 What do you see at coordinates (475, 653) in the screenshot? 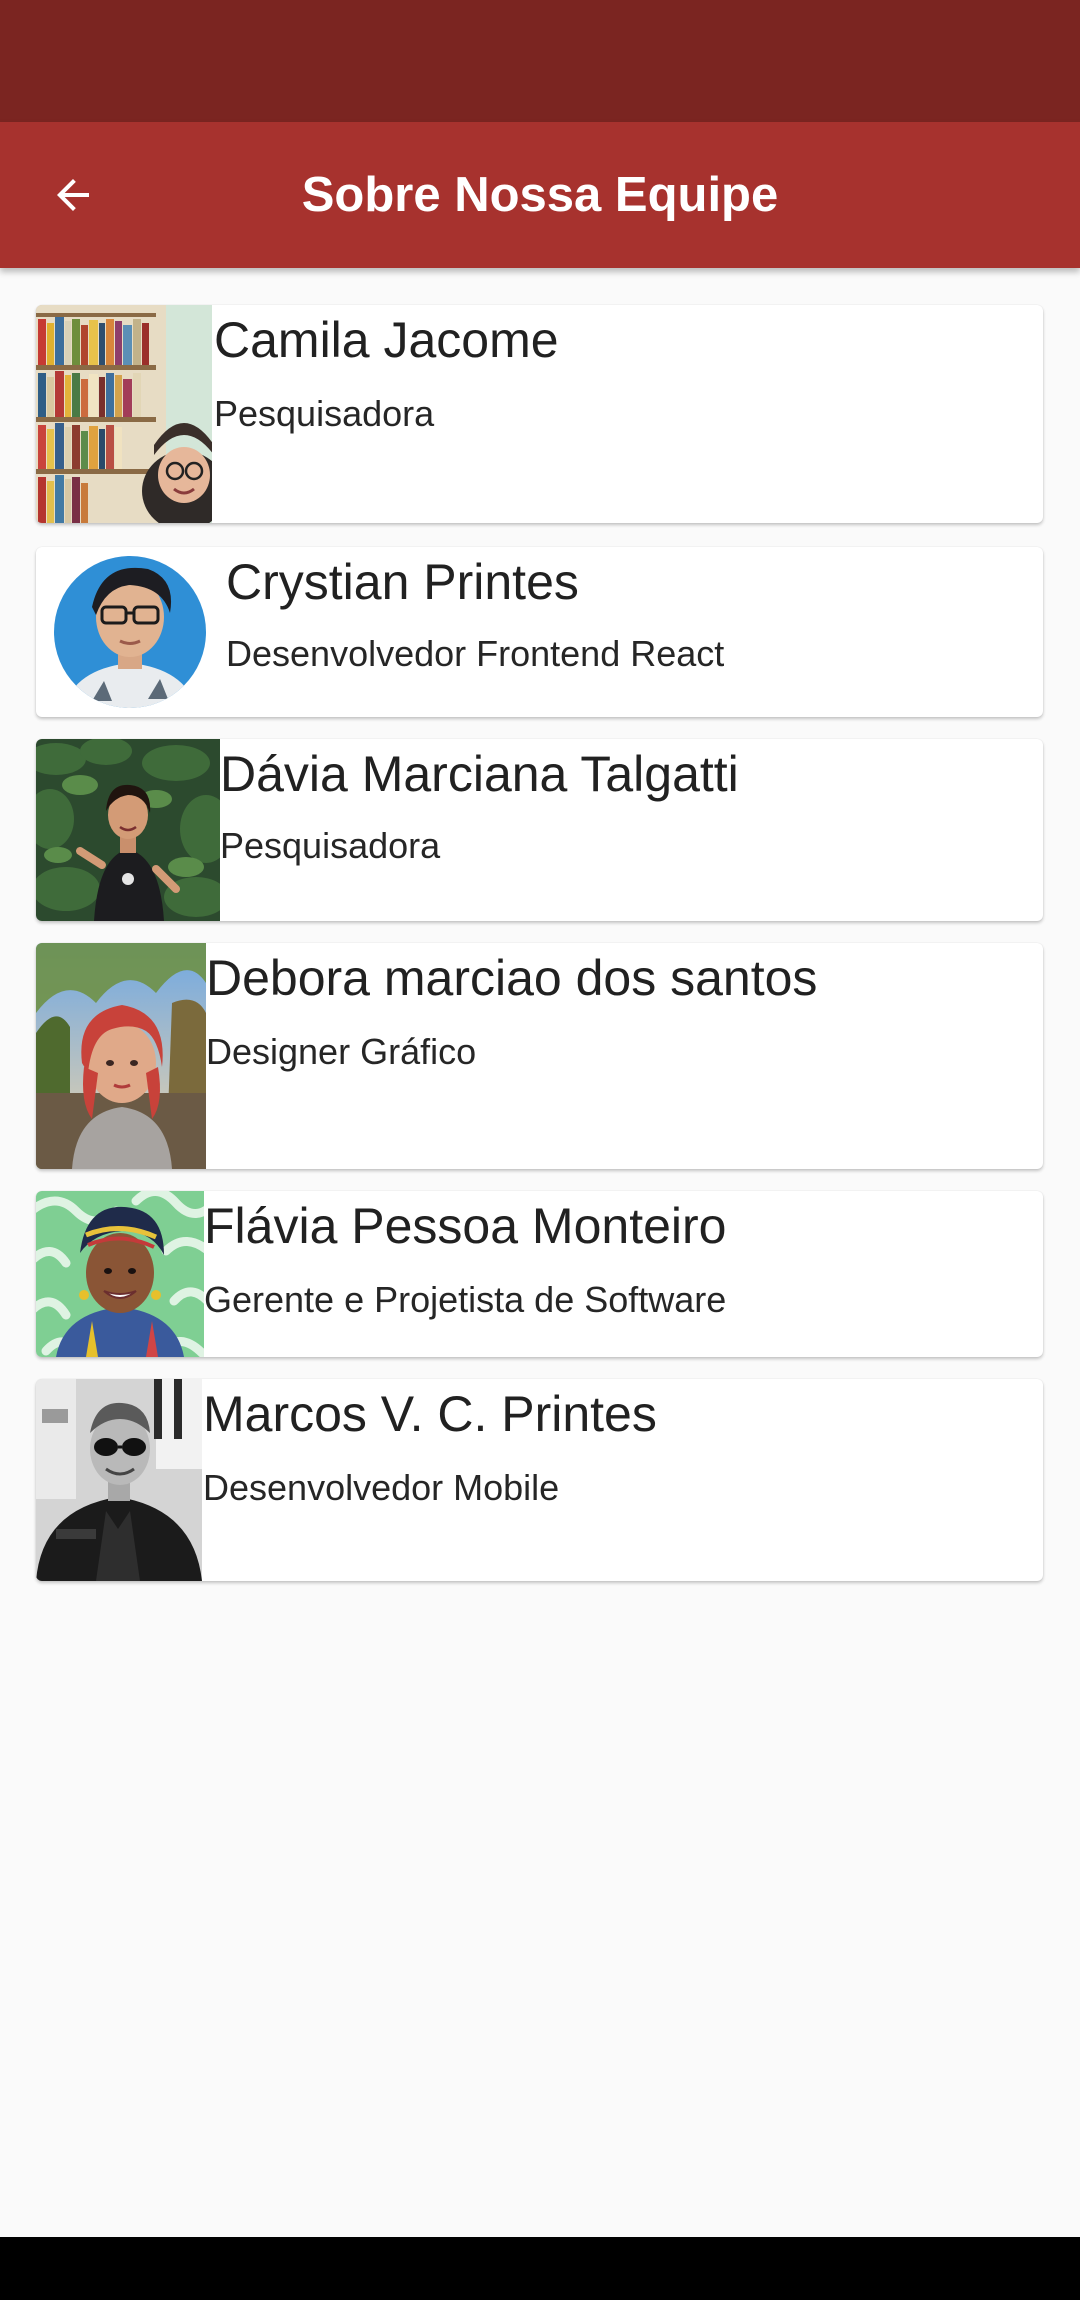
I see `member-role: Desenvolvedor Frontend React` at bounding box center [475, 653].